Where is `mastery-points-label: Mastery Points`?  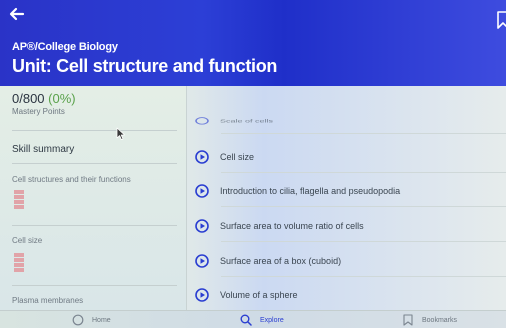
mastery-points-label: Mastery Points is located at coordinates (38, 111).